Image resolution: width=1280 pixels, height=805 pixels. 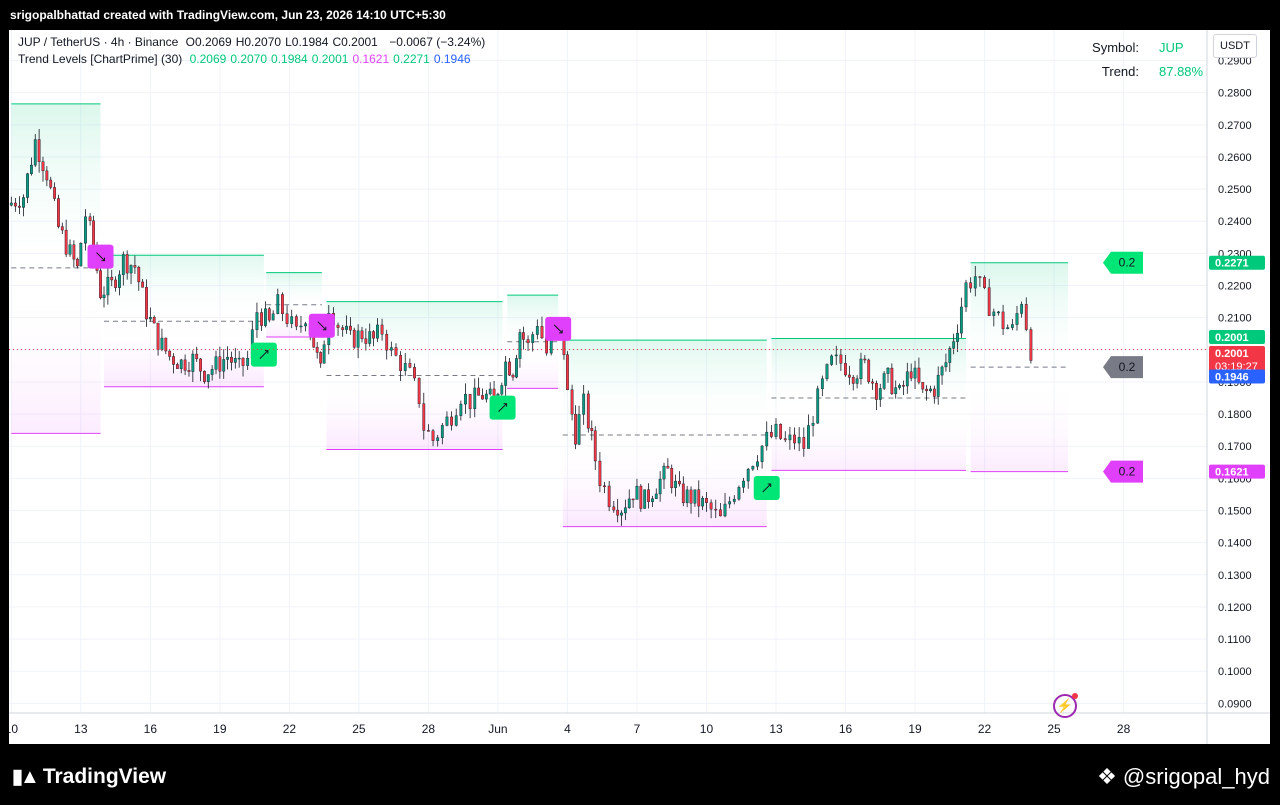 What do you see at coordinates (1235, 190) in the screenshot?
I see `price-tick-label: 0.2500` at bounding box center [1235, 190].